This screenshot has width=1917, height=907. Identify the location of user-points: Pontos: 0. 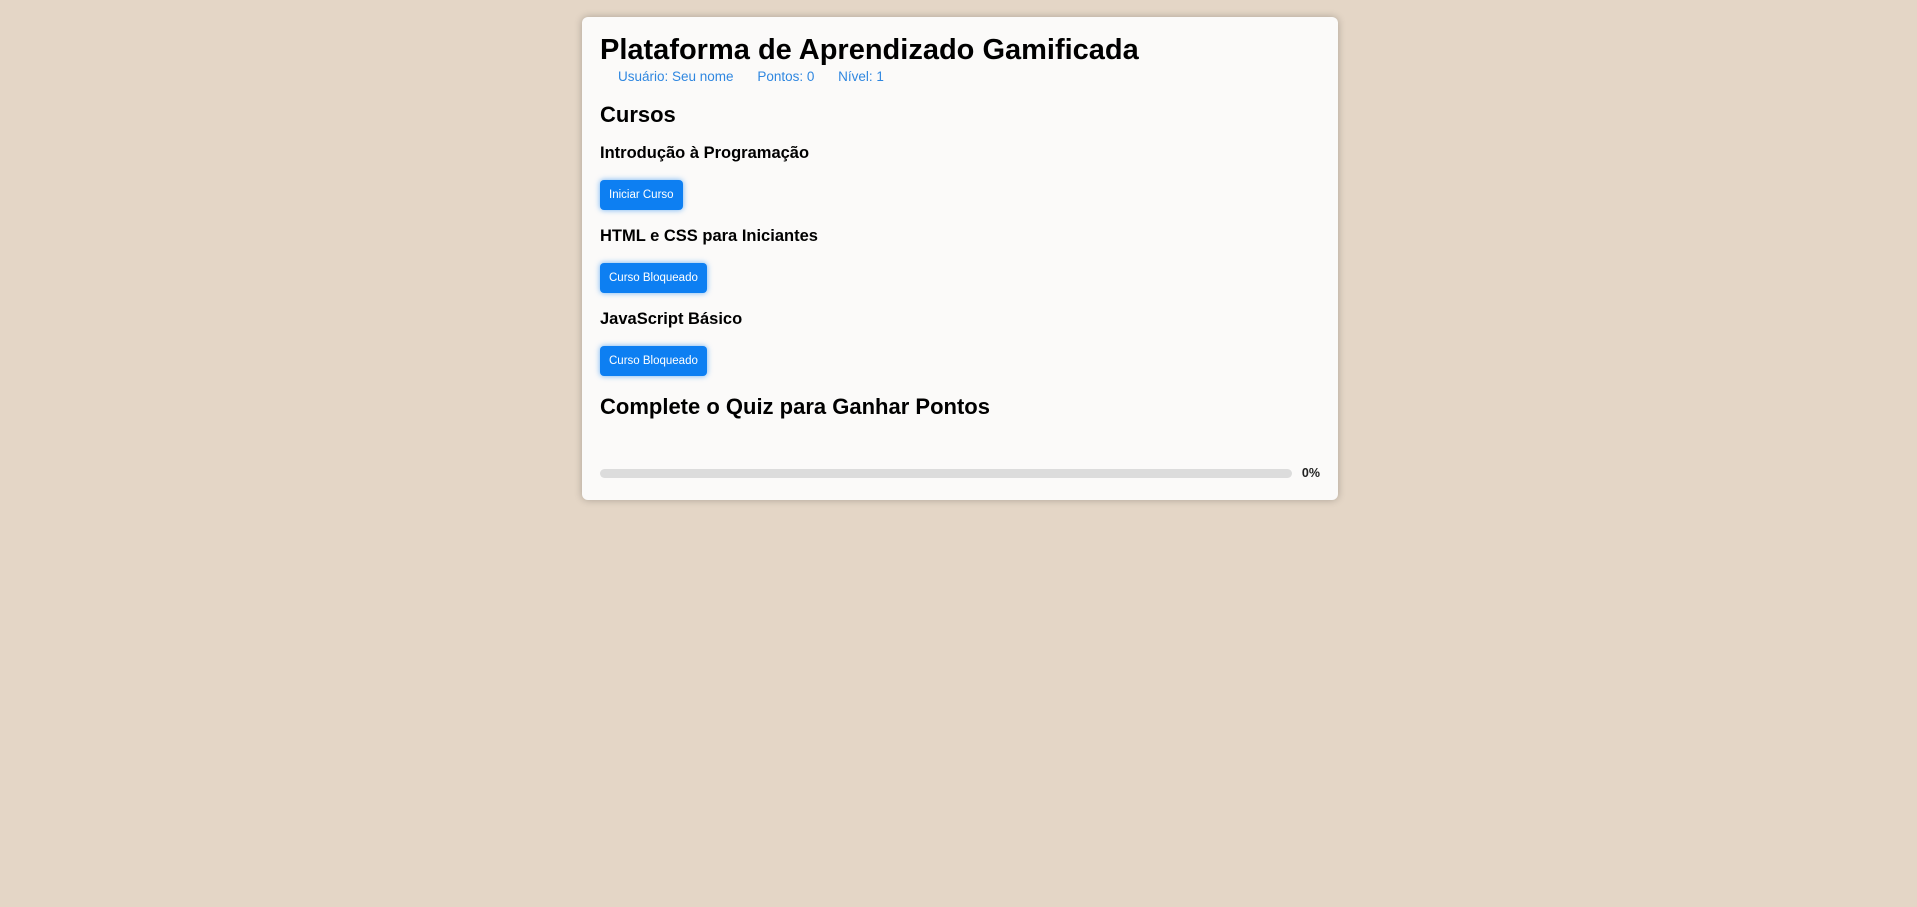
(786, 76).